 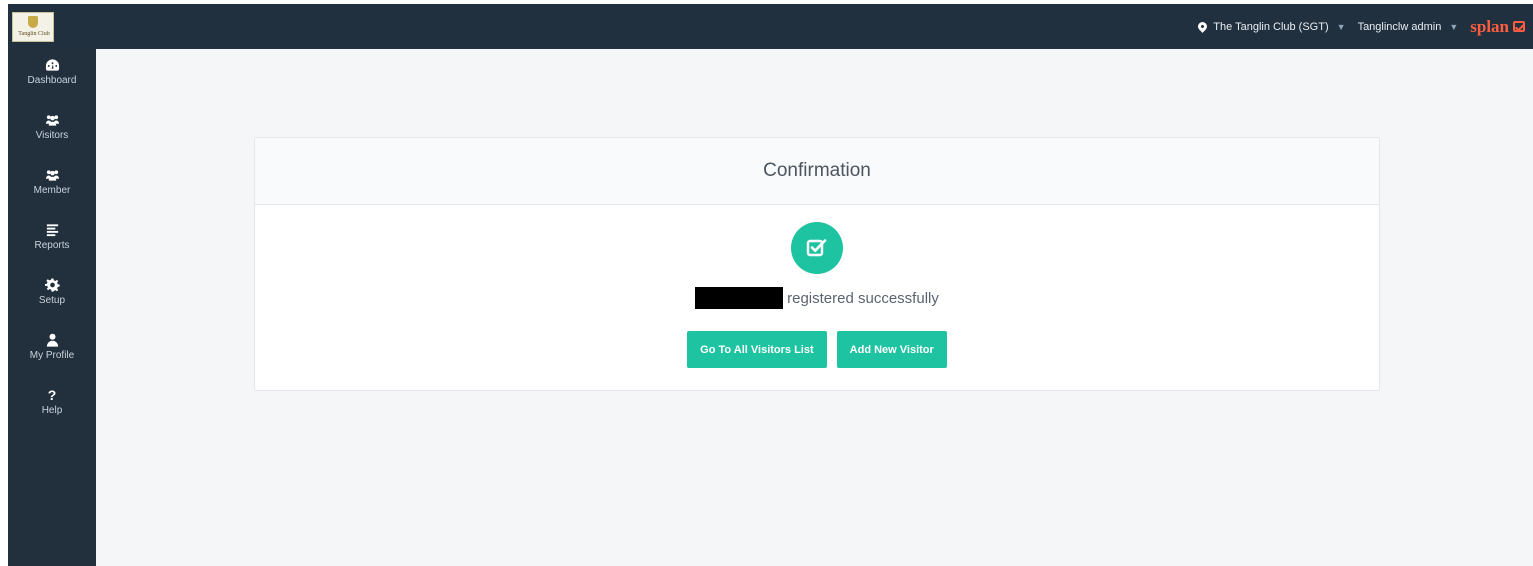 I want to click on sidebar-item-member: Member, so click(x=52, y=186).